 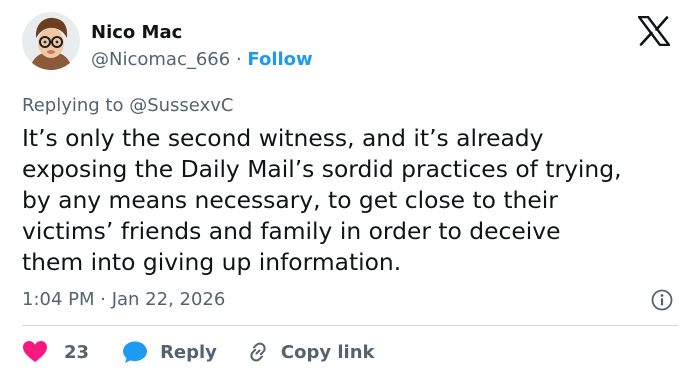 I want to click on copy-link-label: Copy link, so click(x=327, y=352).